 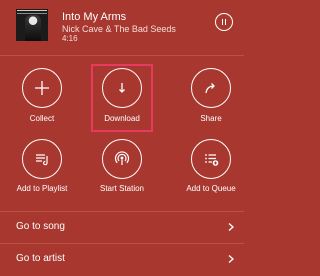 I want to click on station-icon, so click(x=122, y=159).